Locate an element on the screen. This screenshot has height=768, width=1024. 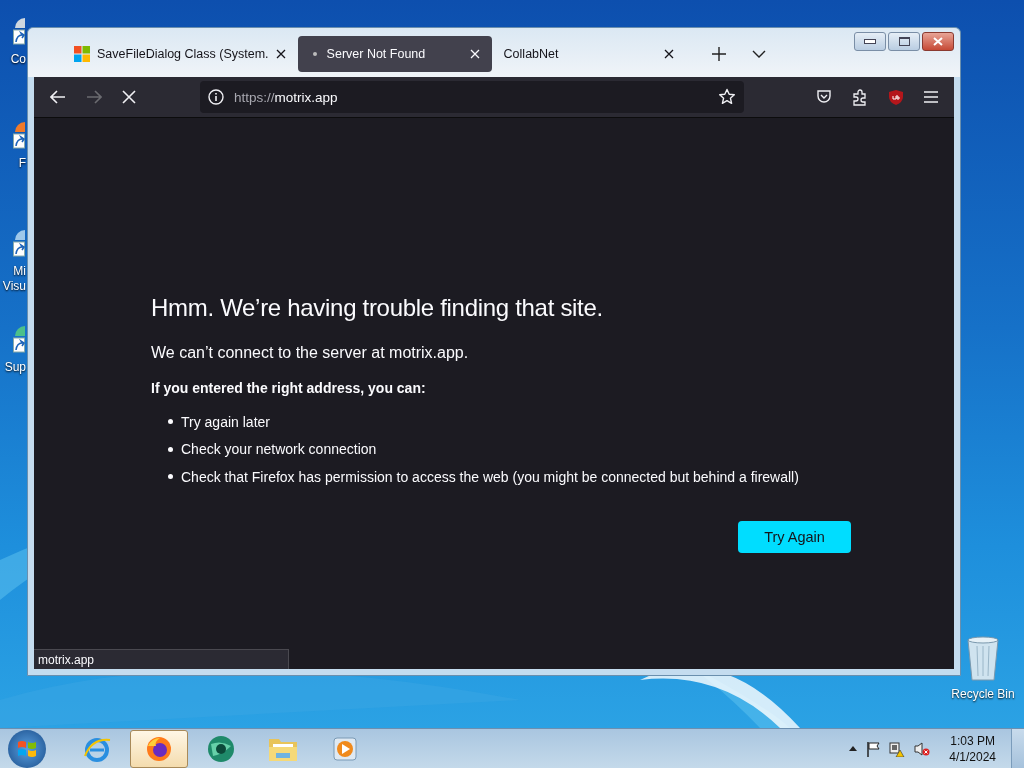
suggestion-text: Check your network connection is located at coordinates (279, 449).